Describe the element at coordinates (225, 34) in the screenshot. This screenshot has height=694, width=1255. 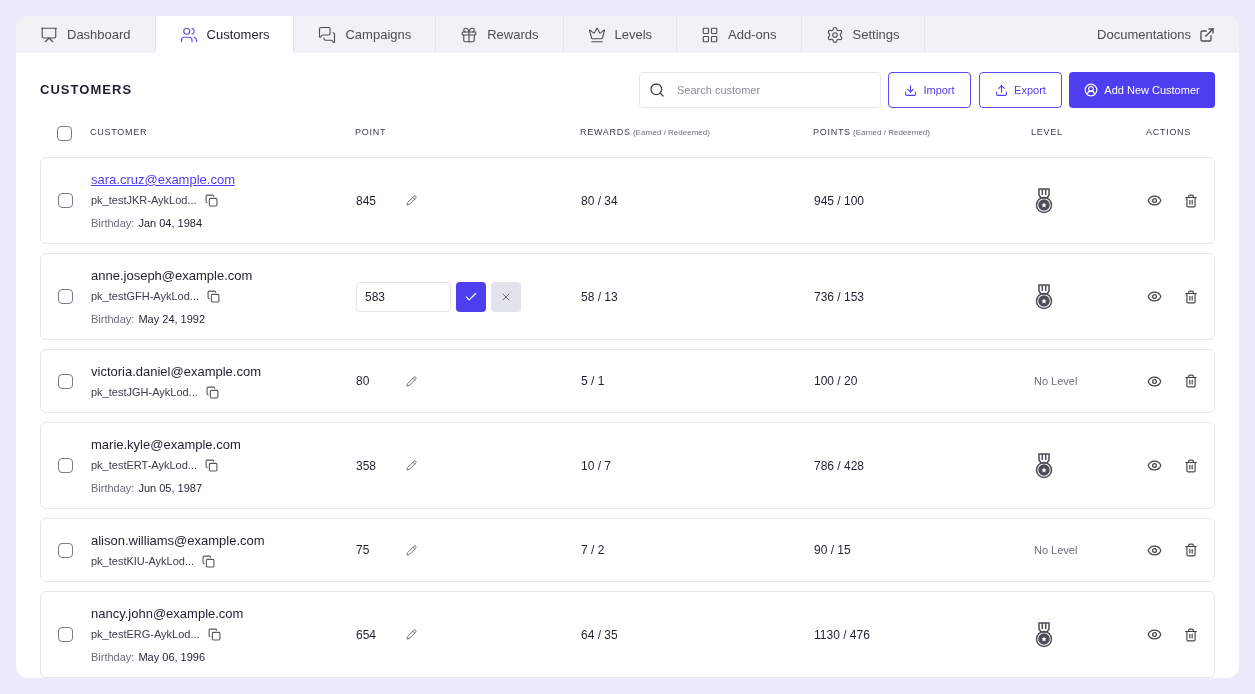
I see `nav-tab: Customers` at that location.